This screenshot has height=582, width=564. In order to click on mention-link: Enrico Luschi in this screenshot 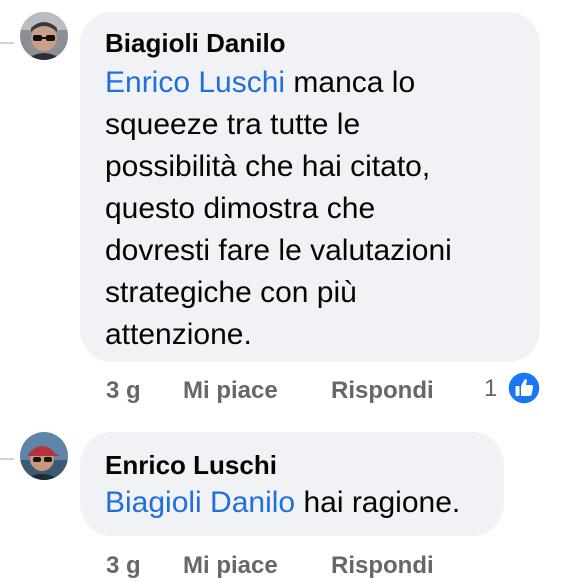, I will do `click(195, 82)`.